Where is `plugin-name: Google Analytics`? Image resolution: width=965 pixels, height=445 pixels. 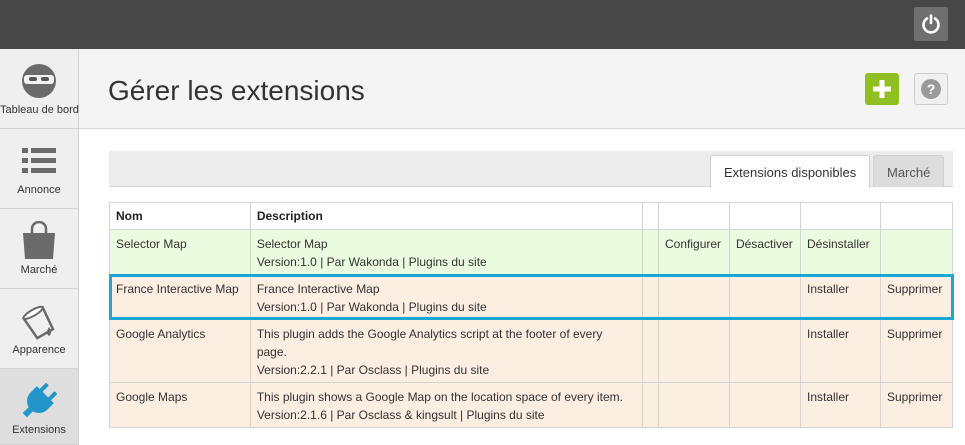
plugin-name: Google Analytics is located at coordinates (180, 351).